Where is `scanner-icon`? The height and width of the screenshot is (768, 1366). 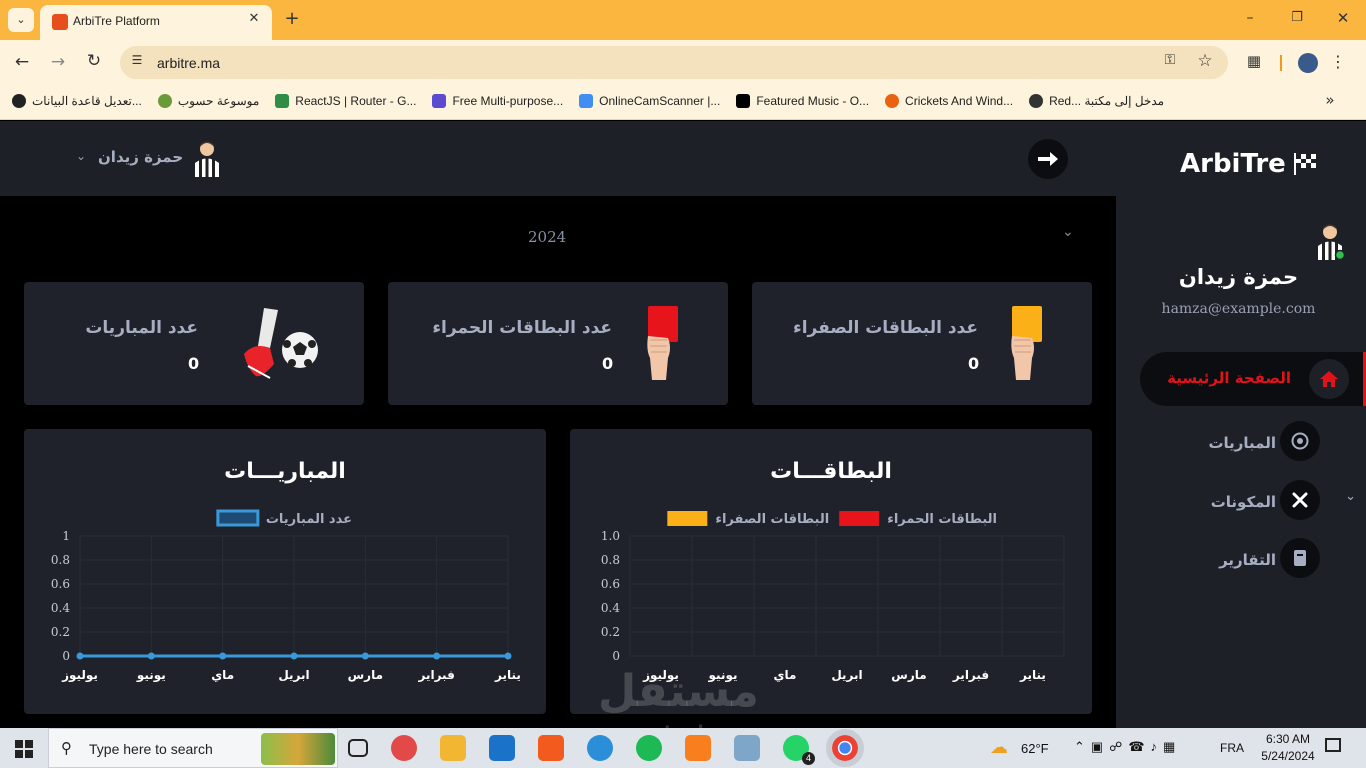 scanner-icon is located at coordinates (586, 101).